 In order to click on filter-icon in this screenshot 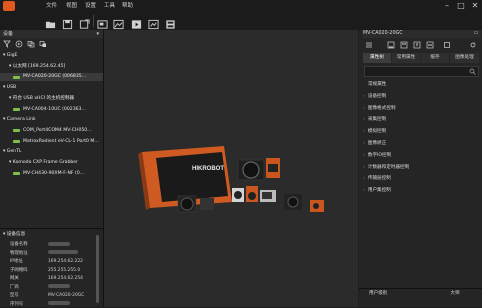, I will do `click(7, 44)`.